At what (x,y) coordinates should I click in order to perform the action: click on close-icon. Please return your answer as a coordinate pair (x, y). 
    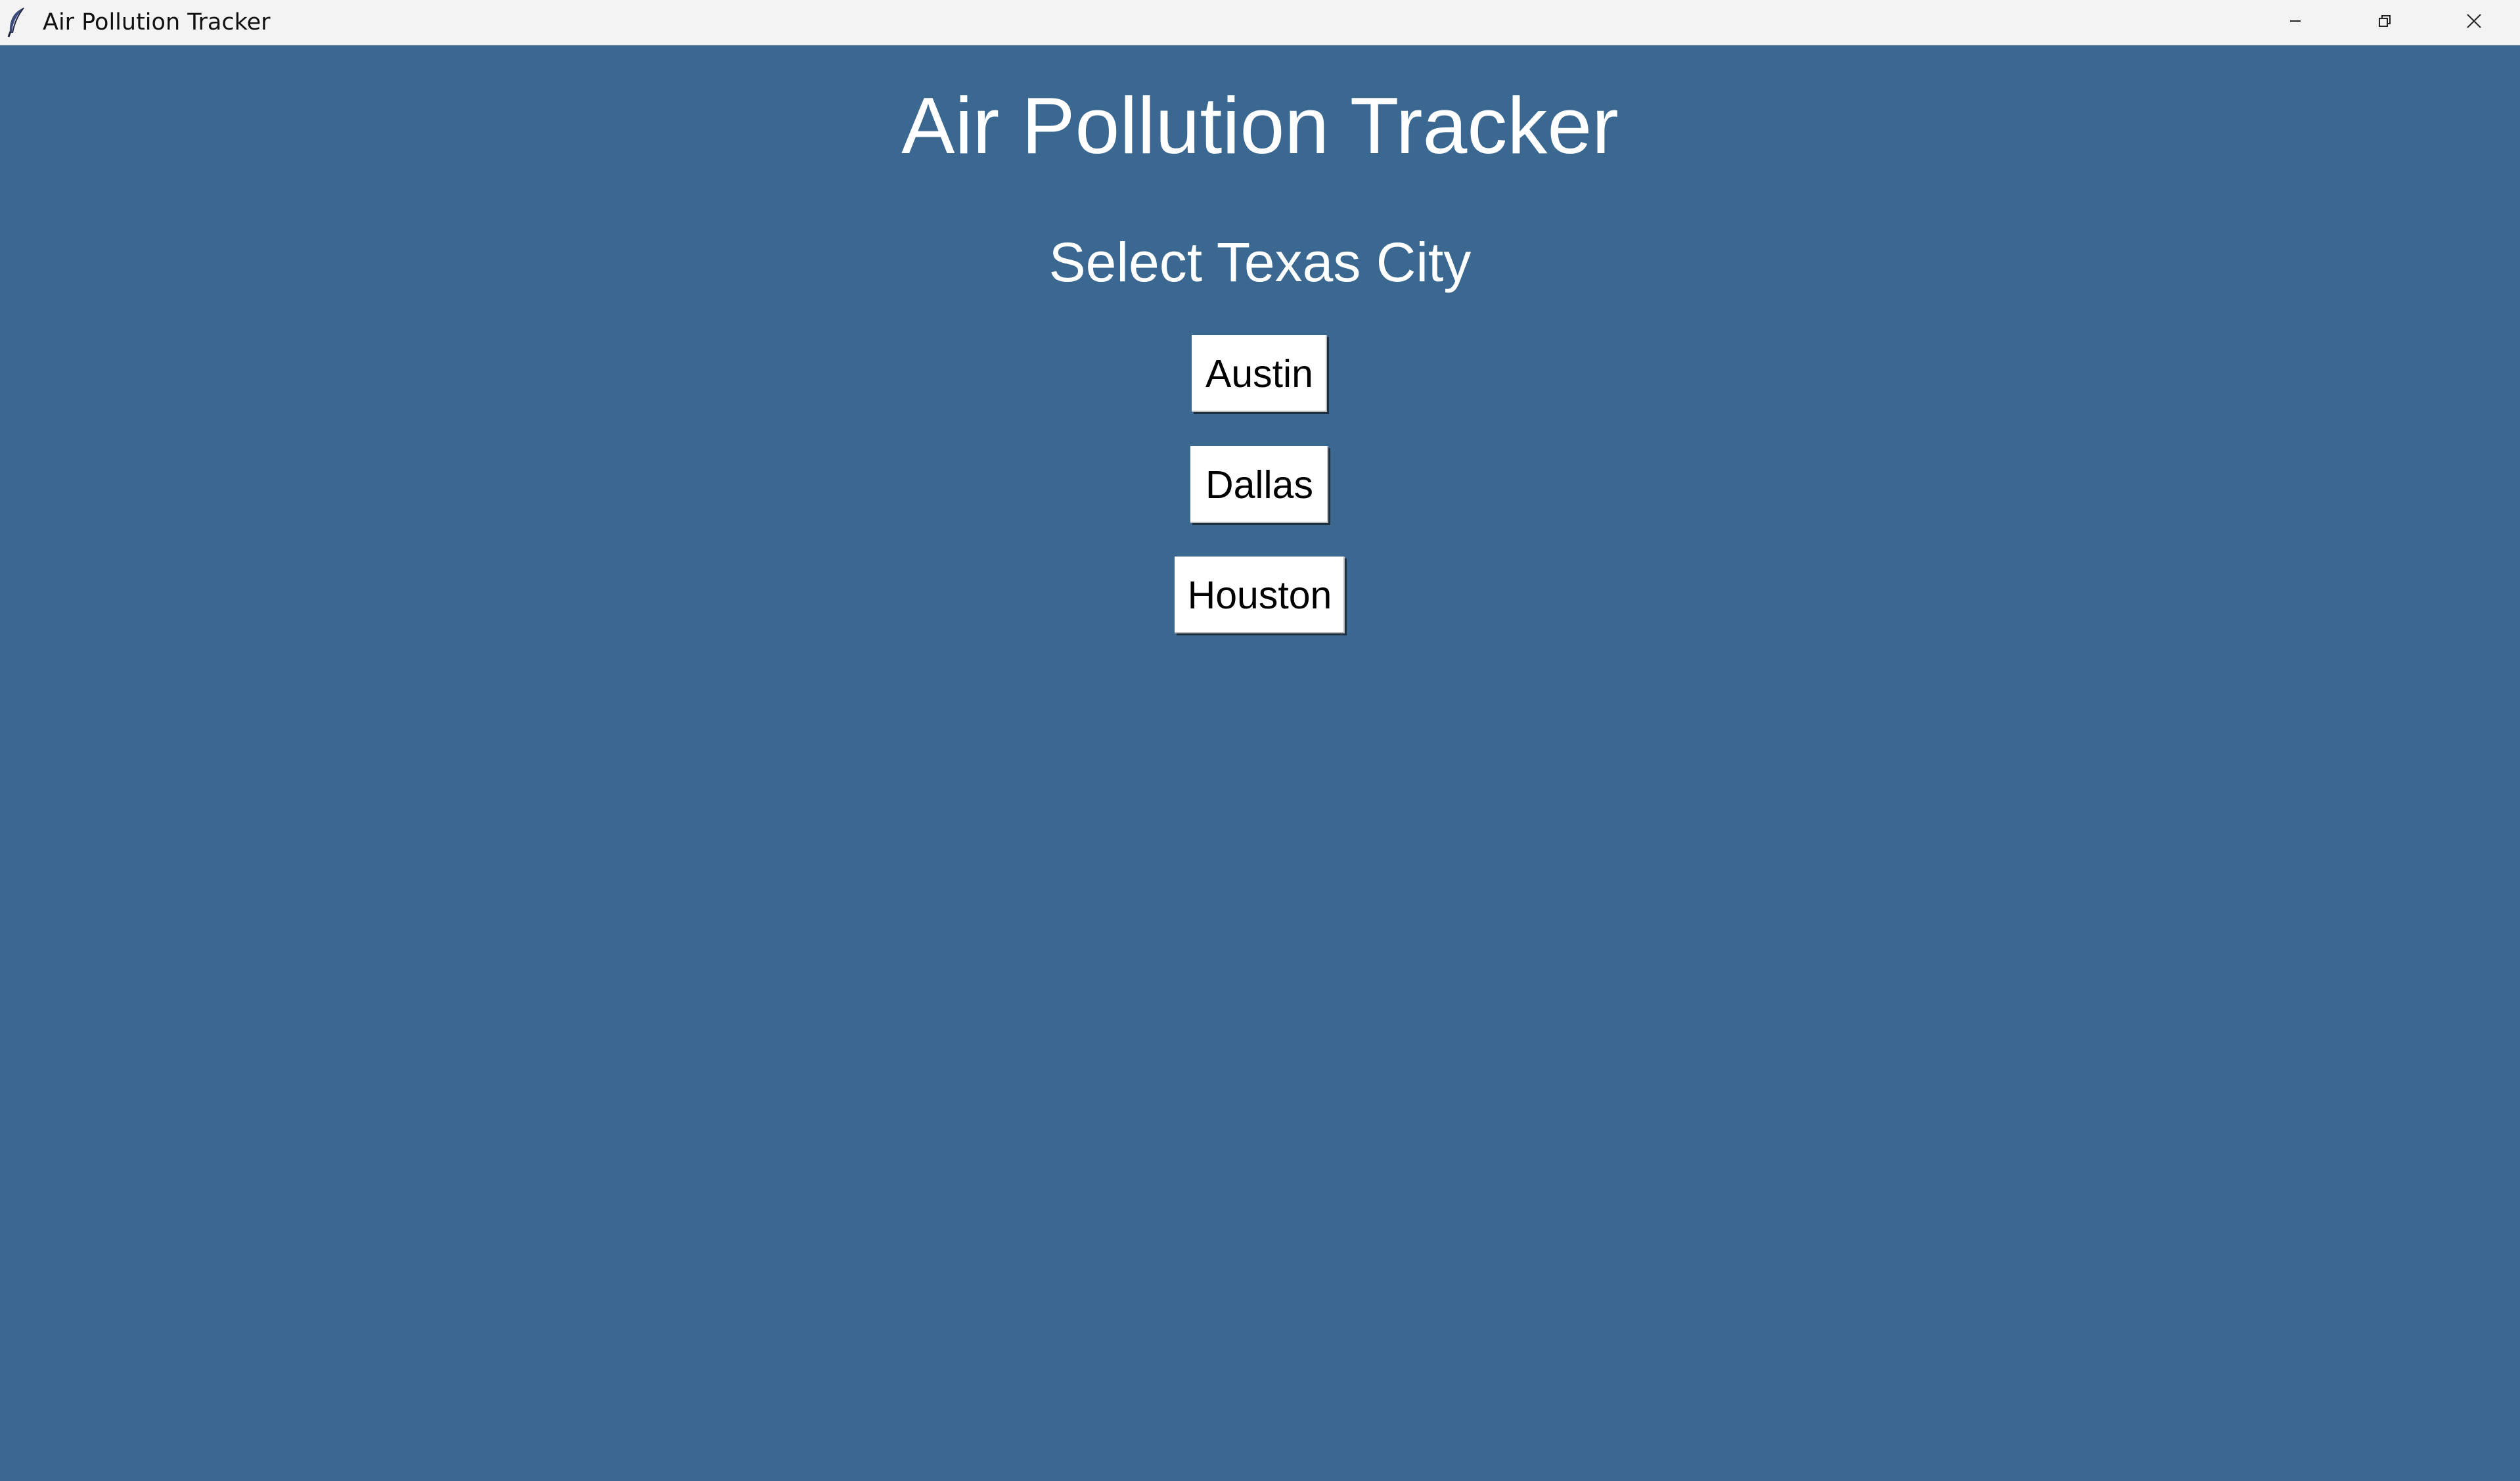
    Looking at the image, I should click on (2474, 22).